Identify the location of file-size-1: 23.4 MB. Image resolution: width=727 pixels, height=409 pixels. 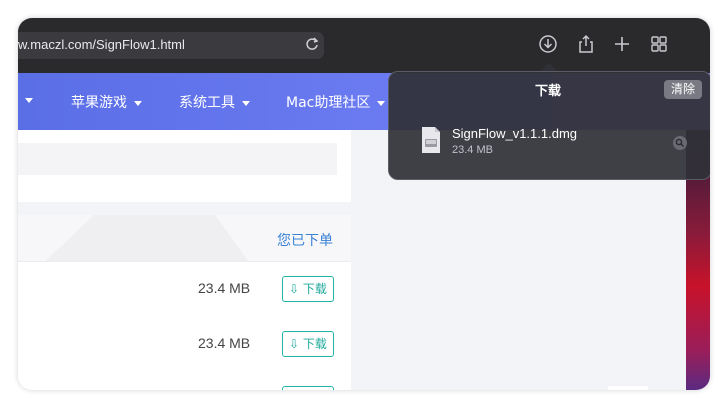
(224, 288).